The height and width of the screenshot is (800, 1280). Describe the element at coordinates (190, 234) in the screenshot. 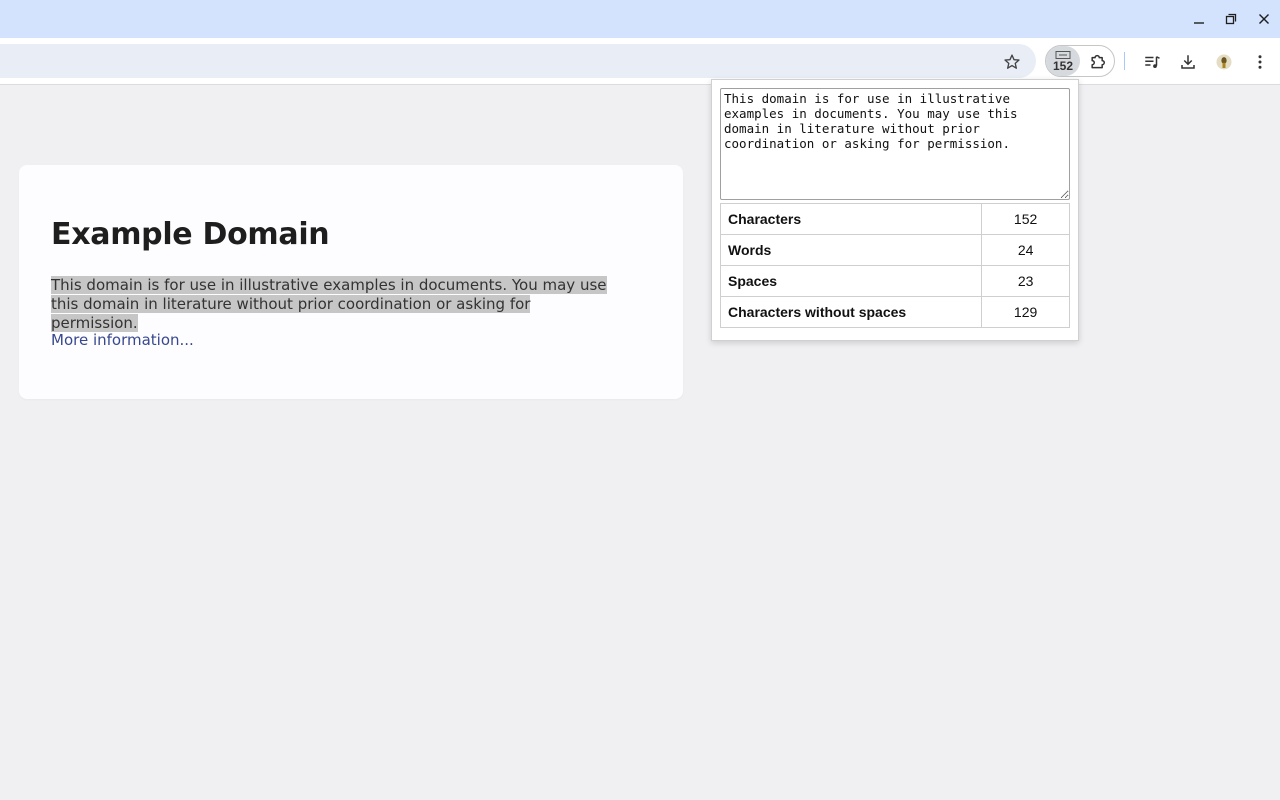

I see `page-title: Example Domain` at that location.